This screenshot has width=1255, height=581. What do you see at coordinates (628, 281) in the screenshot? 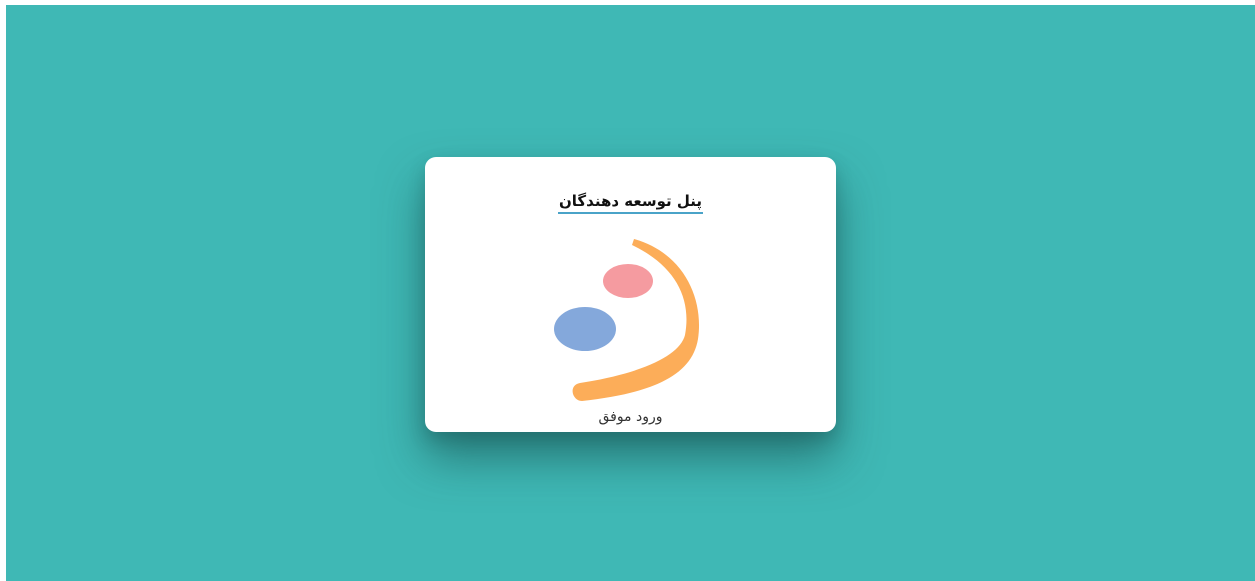
I see `logo-pink-dot` at bounding box center [628, 281].